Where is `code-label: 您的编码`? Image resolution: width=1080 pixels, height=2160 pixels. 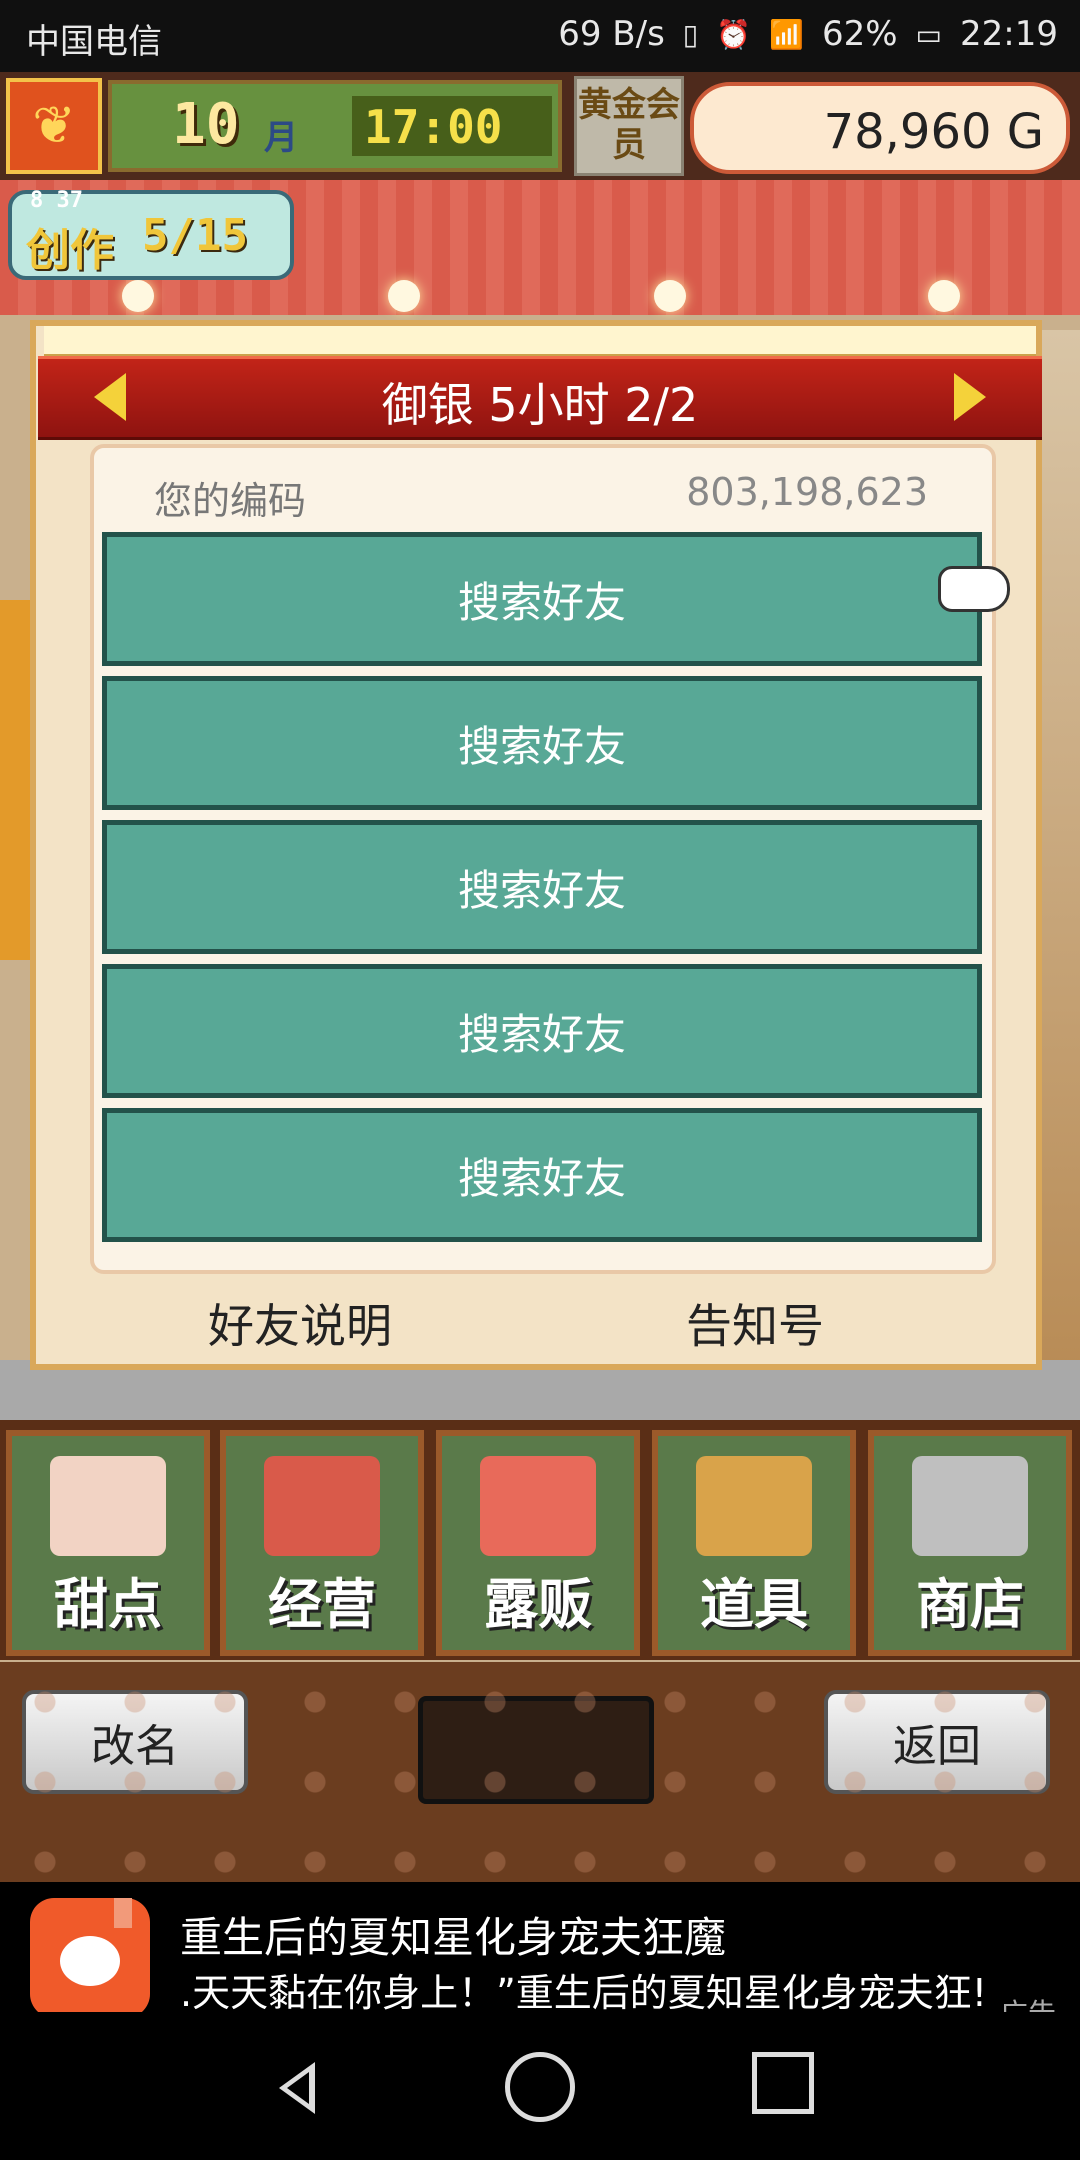
code-label: 您的编码 is located at coordinates (230, 501).